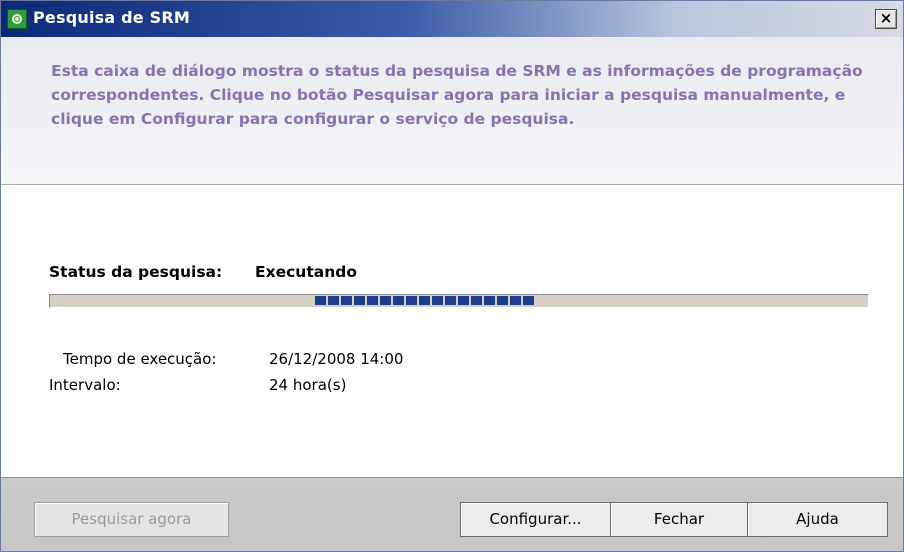 This screenshot has height=552, width=904. What do you see at coordinates (452, 19) in the screenshot?
I see `title-bar: Pesquisa de SRM ×` at bounding box center [452, 19].